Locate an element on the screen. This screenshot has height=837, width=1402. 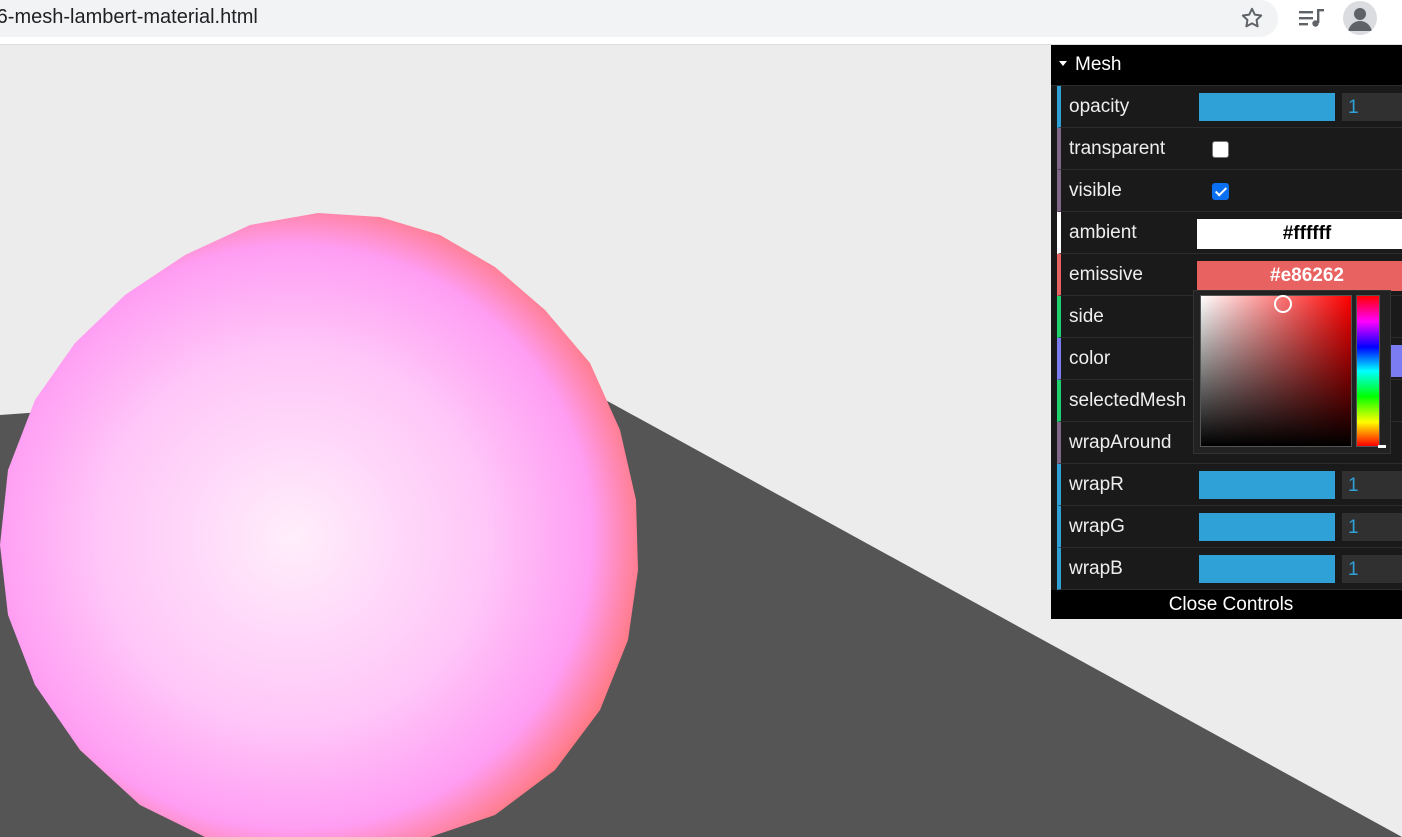
control-row-ambient: ambient #ffffff is located at coordinates (1229, 233).